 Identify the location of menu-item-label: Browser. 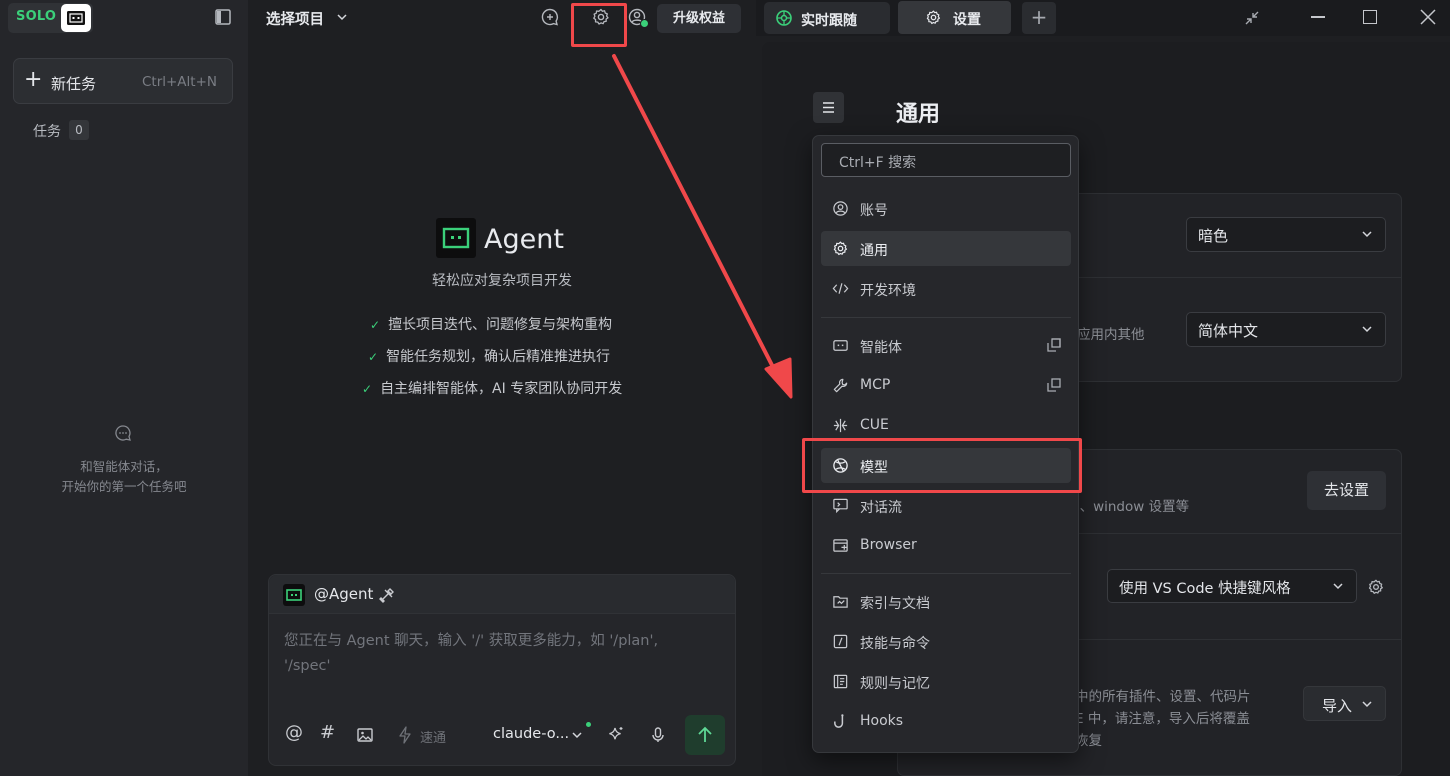
(888, 545).